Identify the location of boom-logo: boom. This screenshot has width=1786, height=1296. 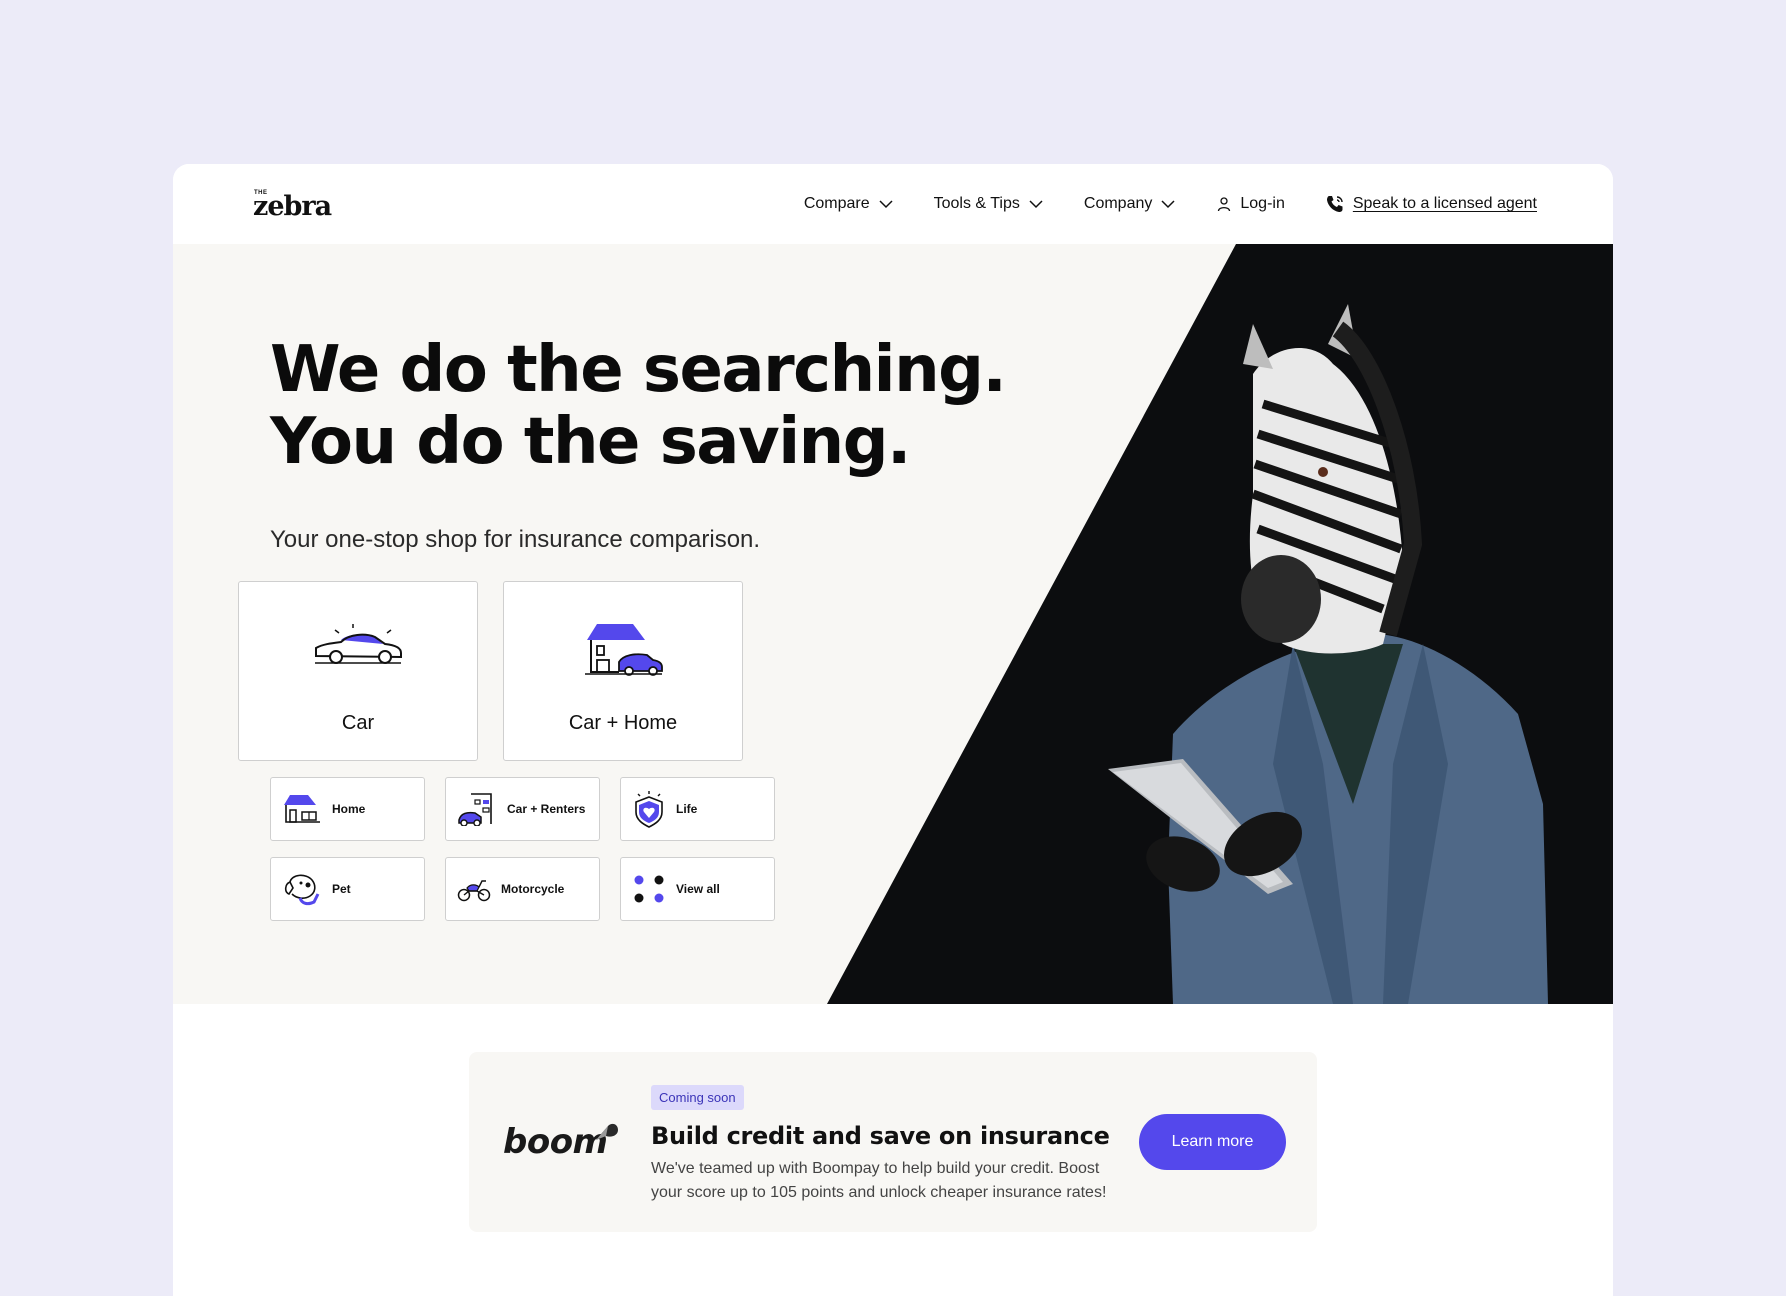
(555, 1142).